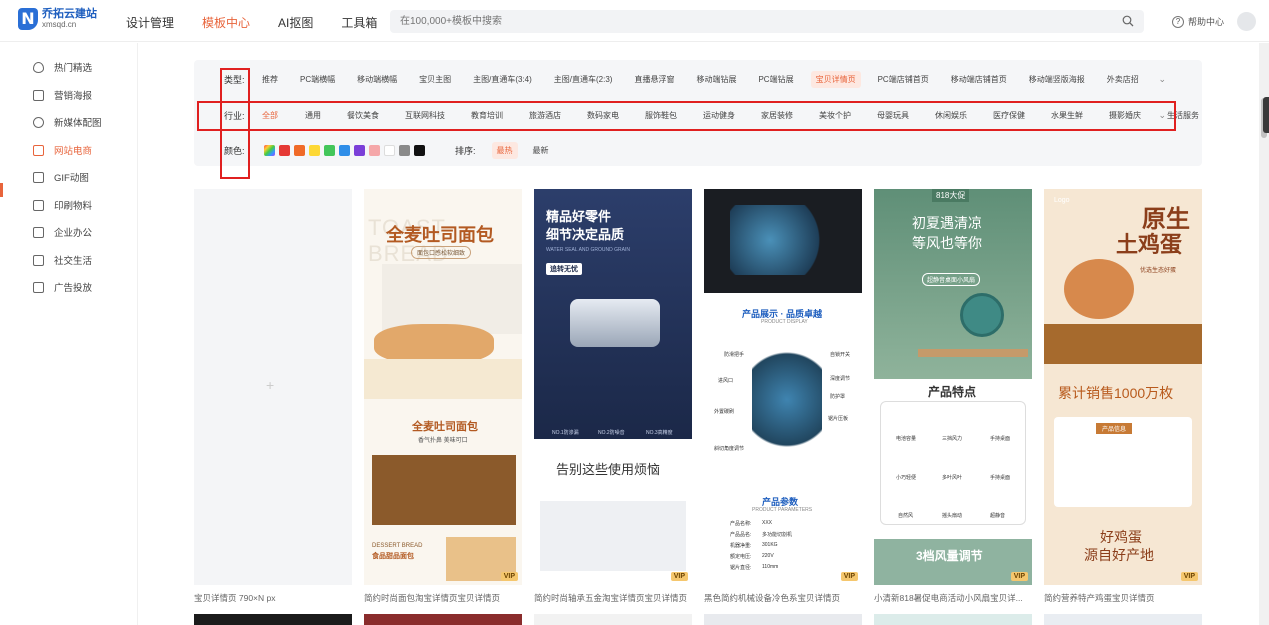 This screenshot has width=1269, height=625. I want to click on card-text: Logo, so click(1062, 200).